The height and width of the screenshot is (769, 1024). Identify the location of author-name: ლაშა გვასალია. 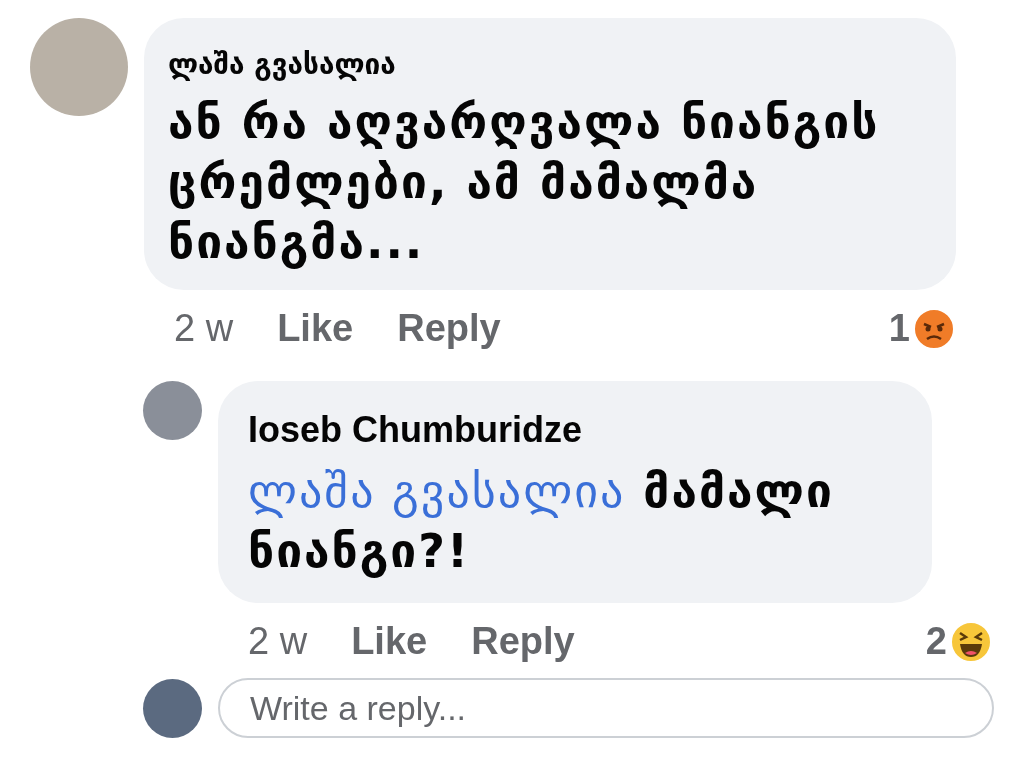
(550, 65).